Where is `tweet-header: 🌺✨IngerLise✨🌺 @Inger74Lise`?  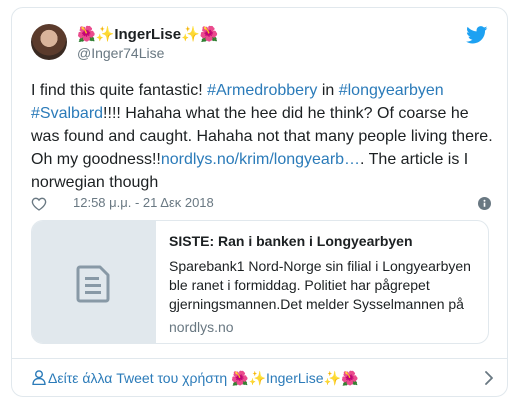 tweet-header: 🌺✨IngerLise✨🌺 @Inger74Lise is located at coordinates (259, 44).